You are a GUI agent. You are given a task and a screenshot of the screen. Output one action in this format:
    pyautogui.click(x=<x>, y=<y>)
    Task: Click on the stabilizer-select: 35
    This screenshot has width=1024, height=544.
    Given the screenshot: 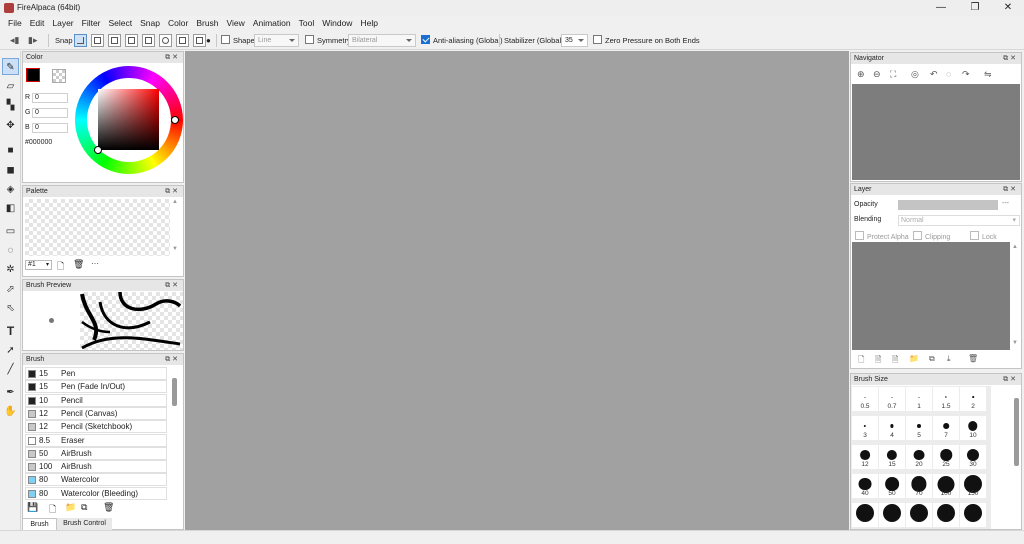 What is the action you would take?
    pyautogui.click(x=574, y=40)
    